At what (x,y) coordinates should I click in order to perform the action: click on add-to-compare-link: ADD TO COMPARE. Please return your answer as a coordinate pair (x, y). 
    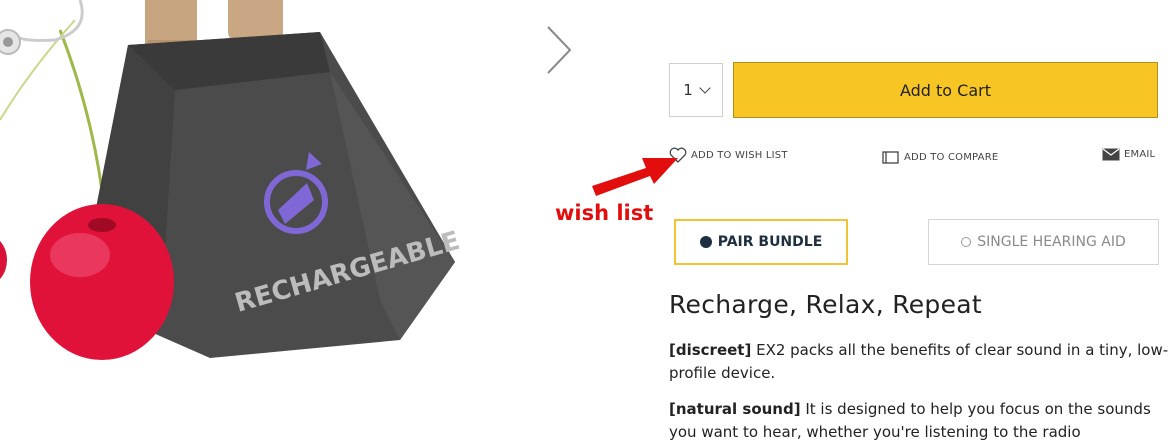
    Looking at the image, I should click on (940, 157).